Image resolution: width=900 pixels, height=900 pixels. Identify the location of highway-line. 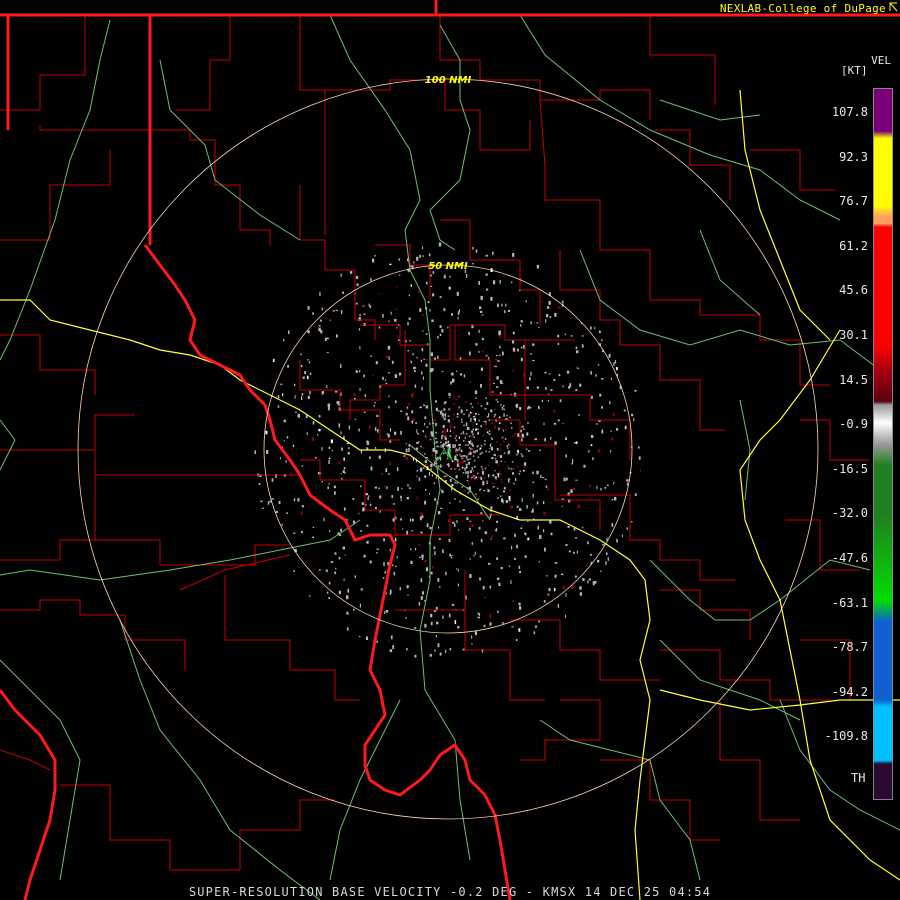
(180, 550).